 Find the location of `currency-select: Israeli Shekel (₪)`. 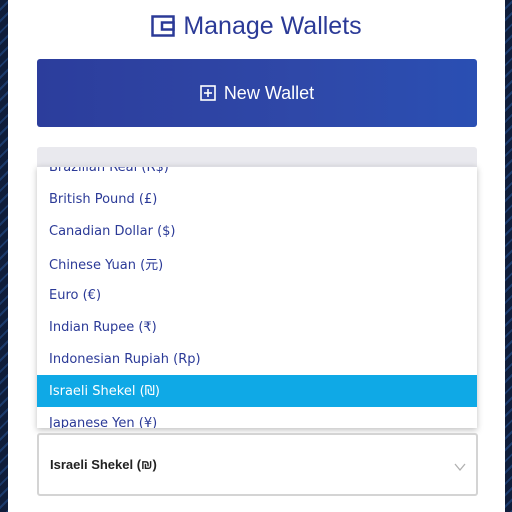

currency-select: Israeli Shekel (₪) is located at coordinates (257, 464).